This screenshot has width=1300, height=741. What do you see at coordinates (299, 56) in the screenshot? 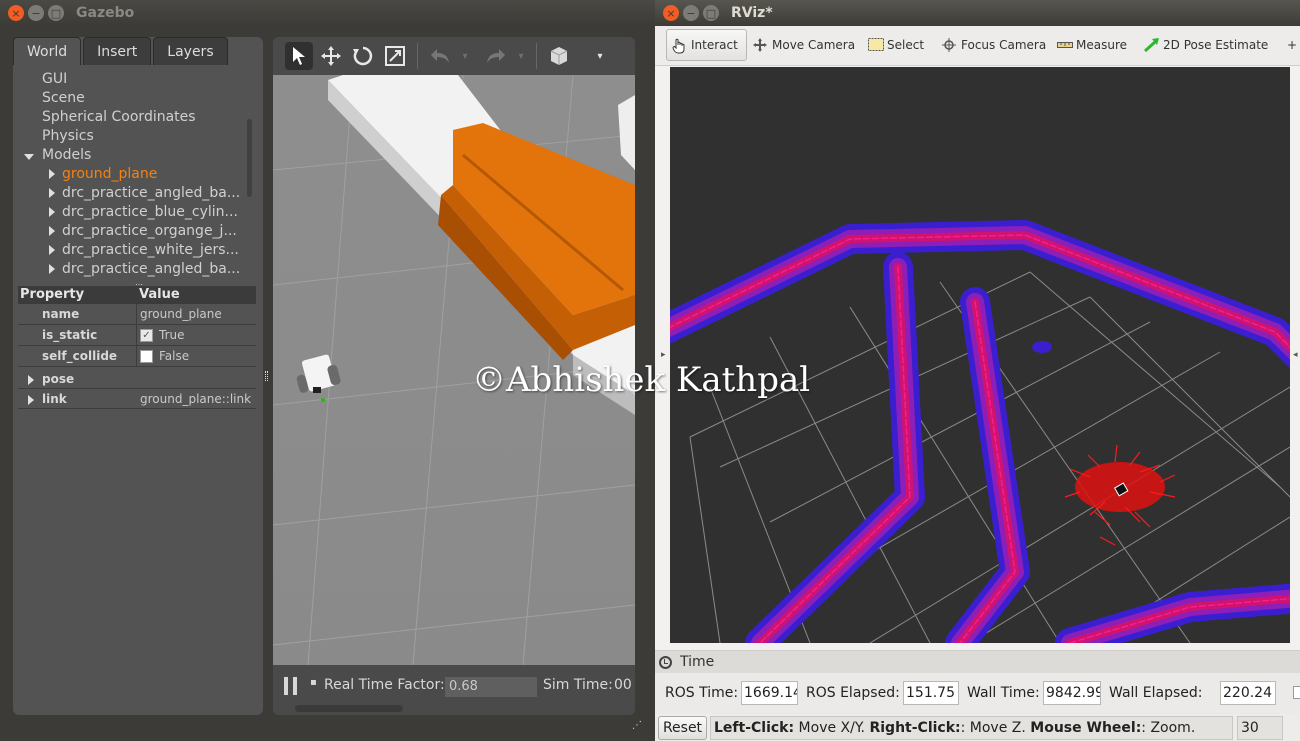
I see `select-arrow-icon` at bounding box center [299, 56].